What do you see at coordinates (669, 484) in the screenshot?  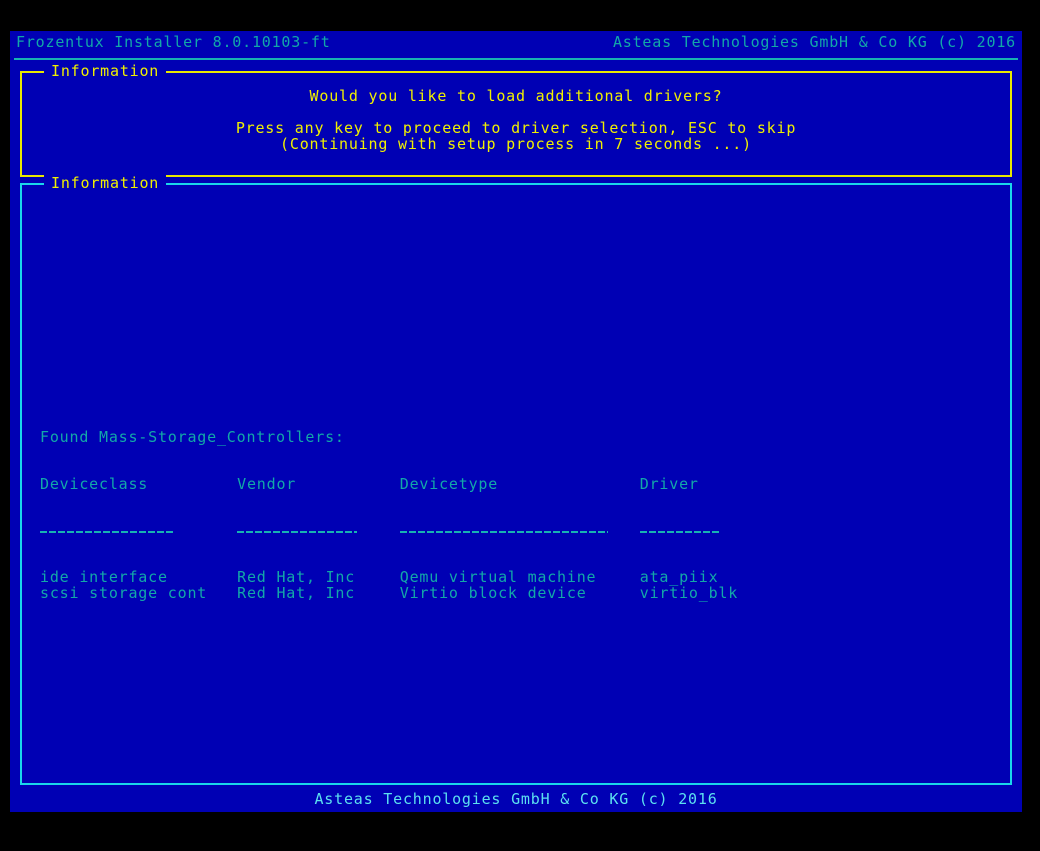 I see `column-header-driver: Driver` at bounding box center [669, 484].